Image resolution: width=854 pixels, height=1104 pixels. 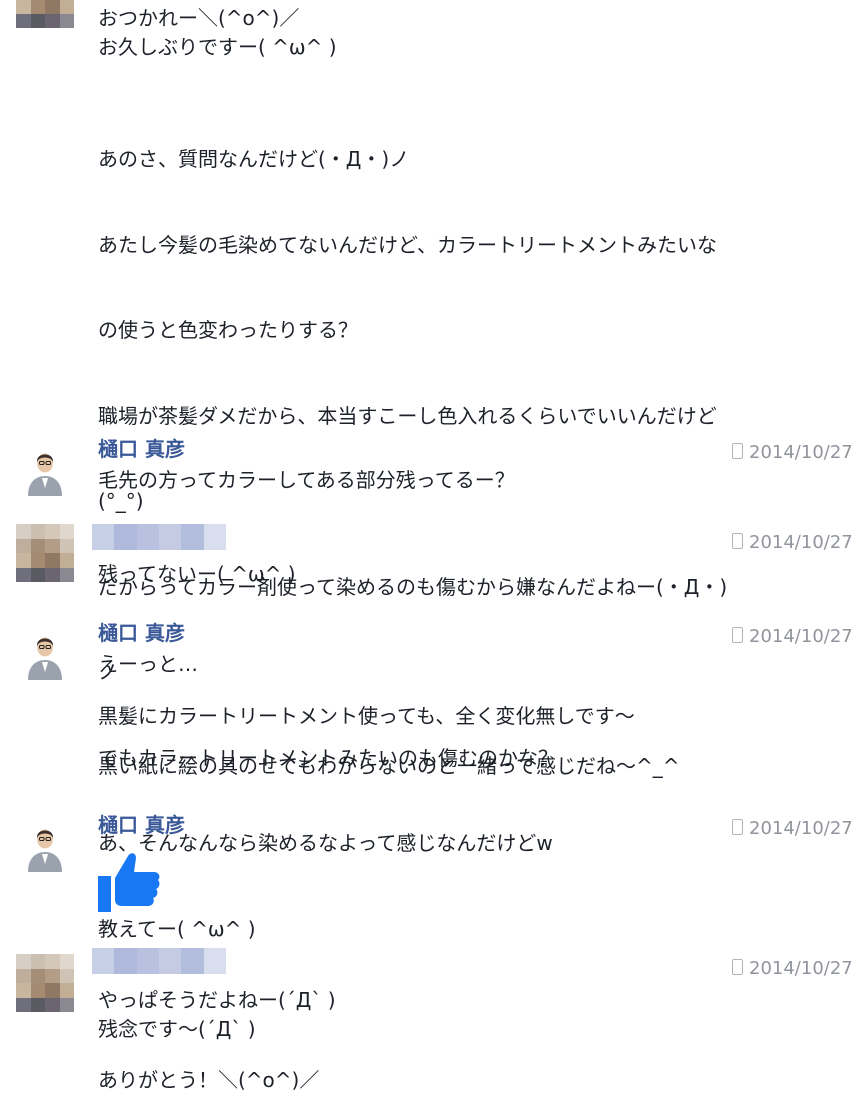 What do you see at coordinates (209, 1080) in the screenshot?
I see `message-text: ありがとう！＼(^o^)／` at bounding box center [209, 1080].